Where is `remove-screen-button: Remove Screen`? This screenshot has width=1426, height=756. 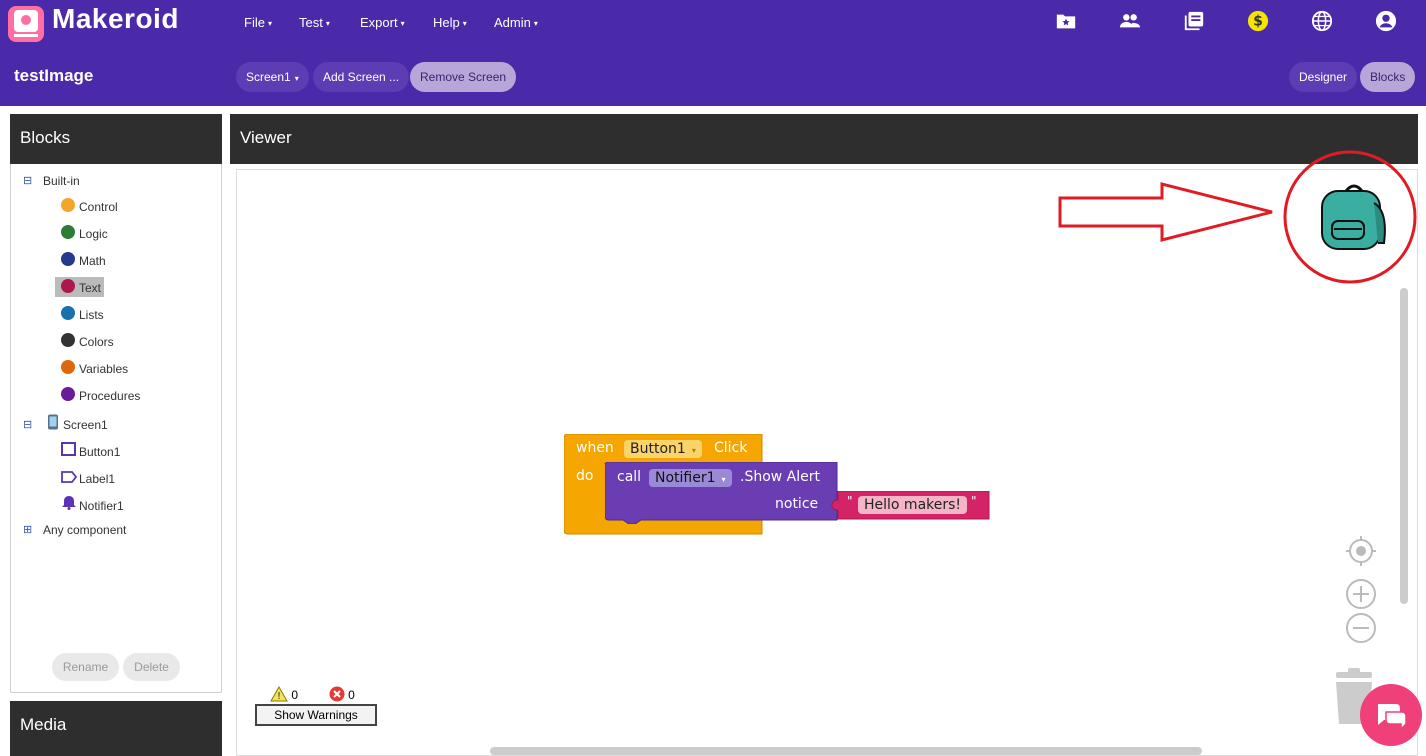 remove-screen-button: Remove Screen is located at coordinates (463, 77).